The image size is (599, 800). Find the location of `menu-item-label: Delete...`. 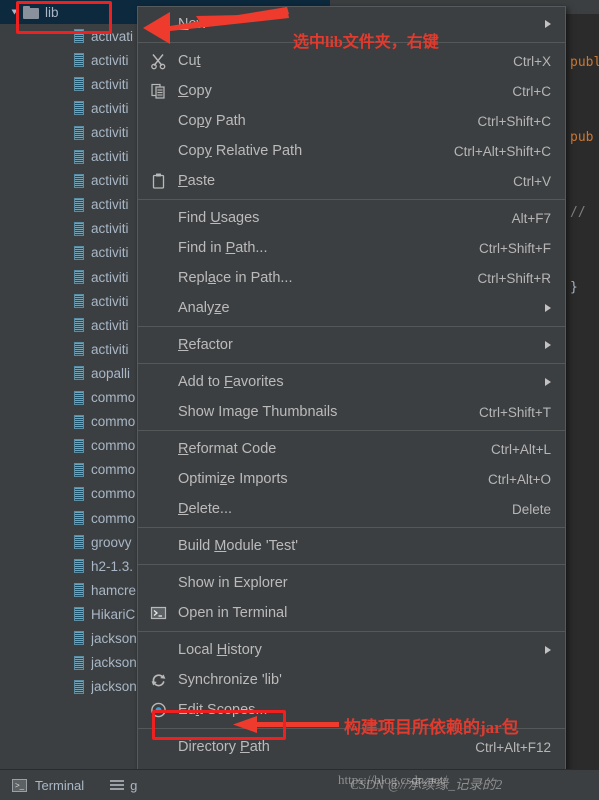

menu-item-label: Delete... is located at coordinates (205, 509).